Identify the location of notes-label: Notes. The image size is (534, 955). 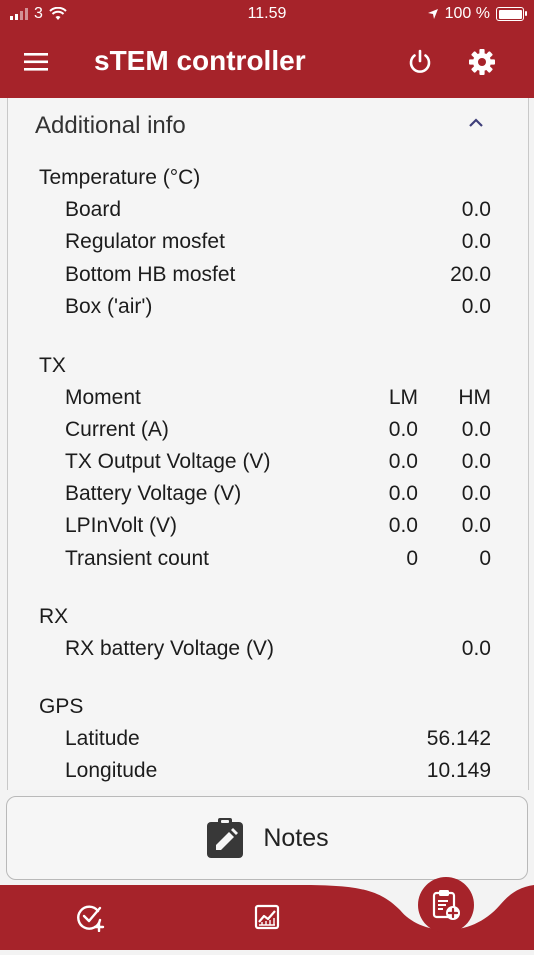
(296, 837).